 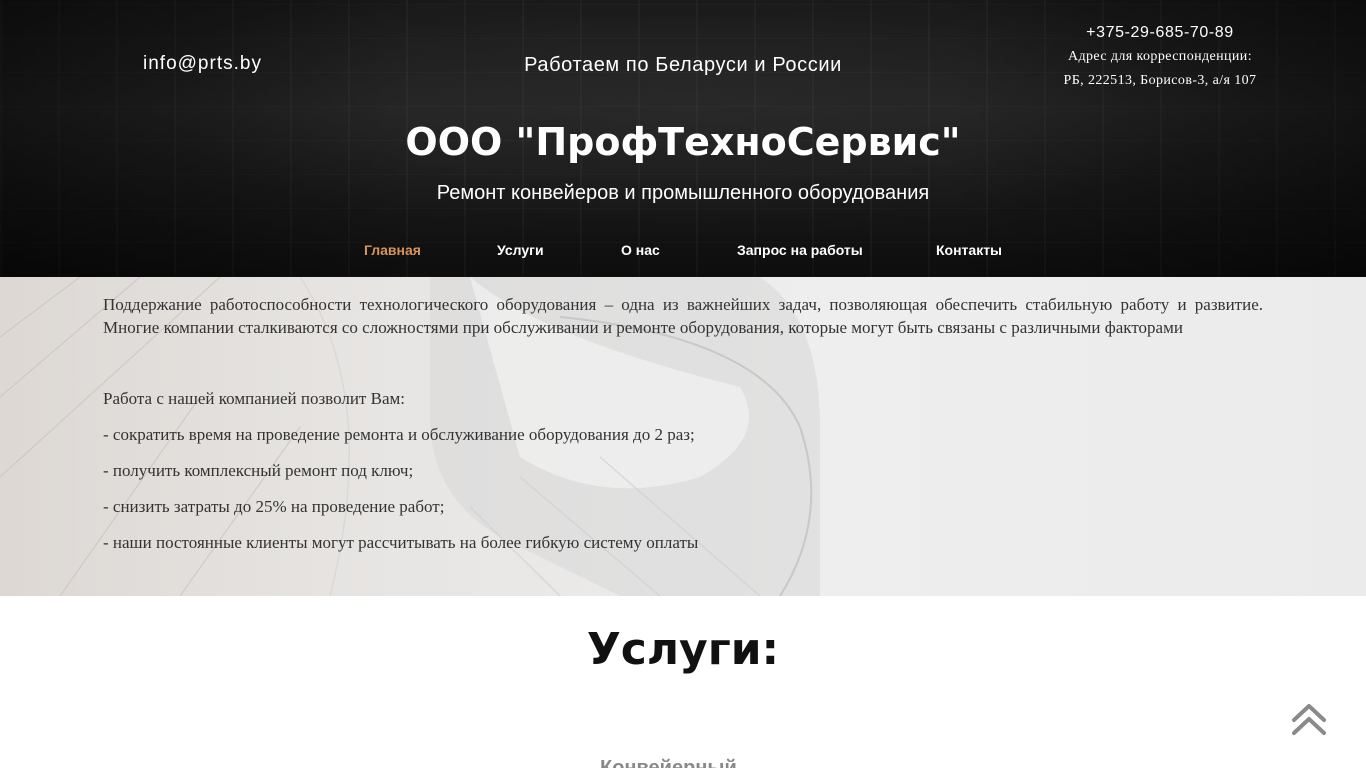 What do you see at coordinates (800, 250) in the screenshot?
I see `nav-item-request: Запрос на работы` at bounding box center [800, 250].